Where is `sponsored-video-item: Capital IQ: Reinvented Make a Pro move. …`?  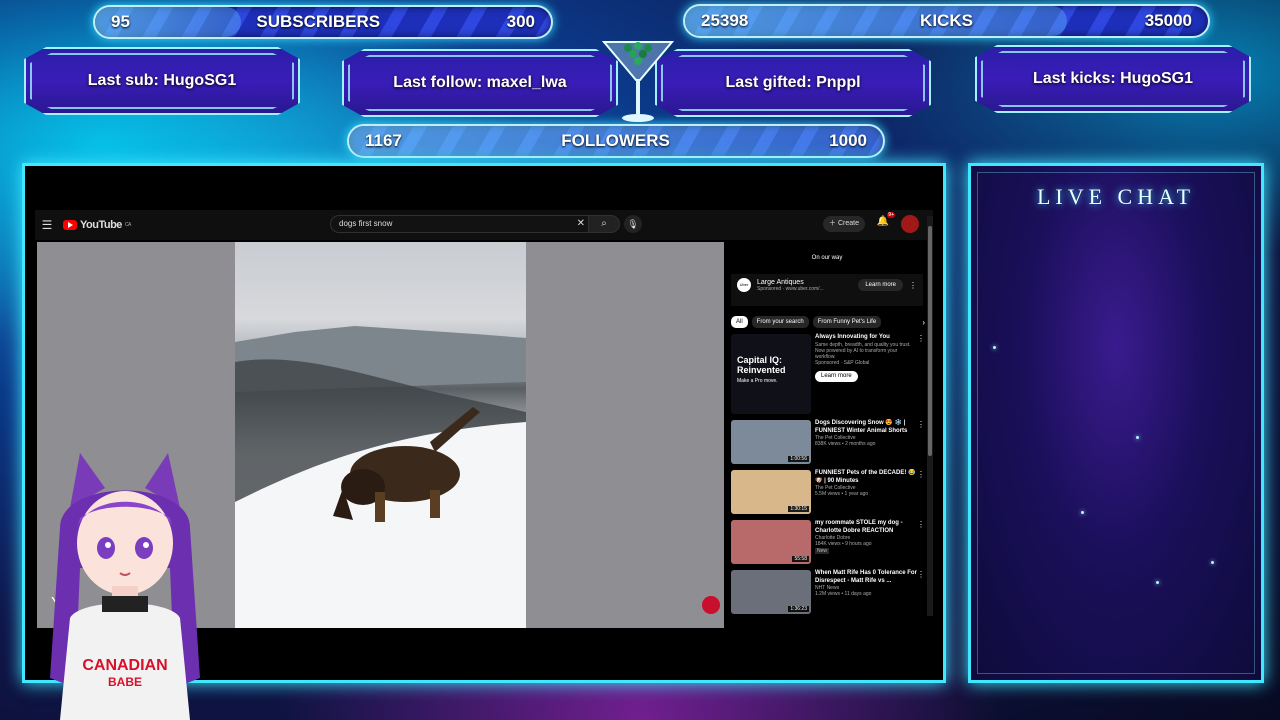
sponsored-video-item: Capital IQ: Reinvented Make a Pro move. … is located at coordinates (828, 374).